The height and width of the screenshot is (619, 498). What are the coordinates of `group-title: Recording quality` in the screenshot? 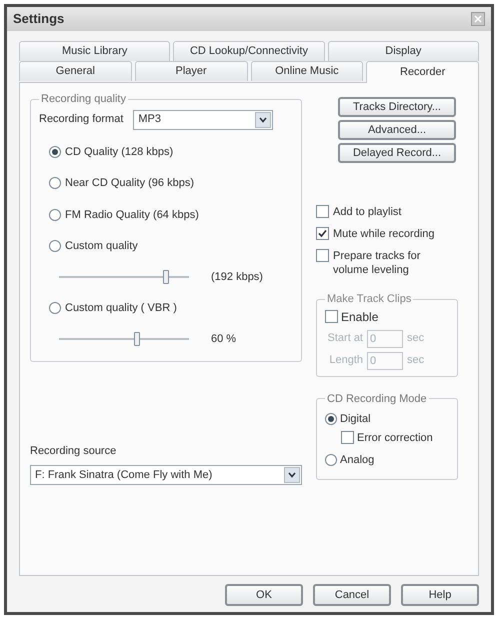 It's located at (83, 99).